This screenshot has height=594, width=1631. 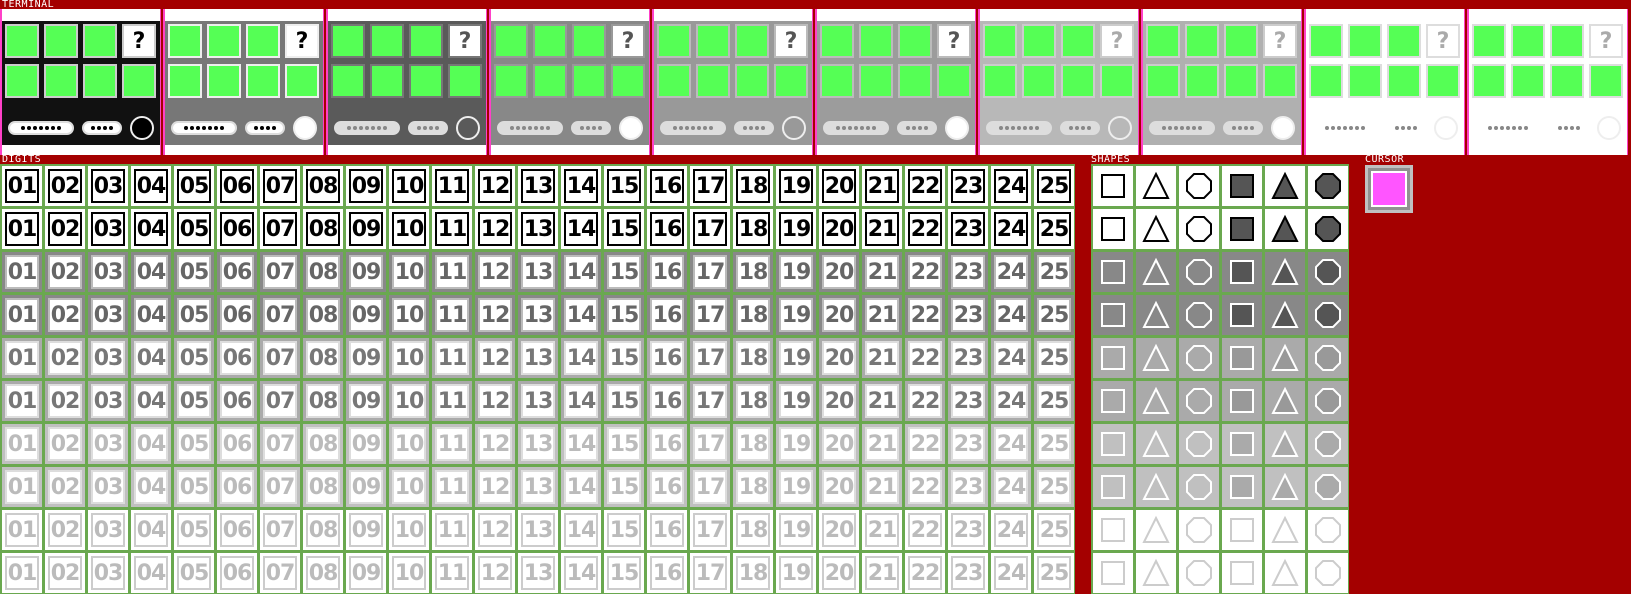 What do you see at coordinates (409, 272) in the screenshot?
I see `digit-tile: 10` at bounding box center [409, 272].